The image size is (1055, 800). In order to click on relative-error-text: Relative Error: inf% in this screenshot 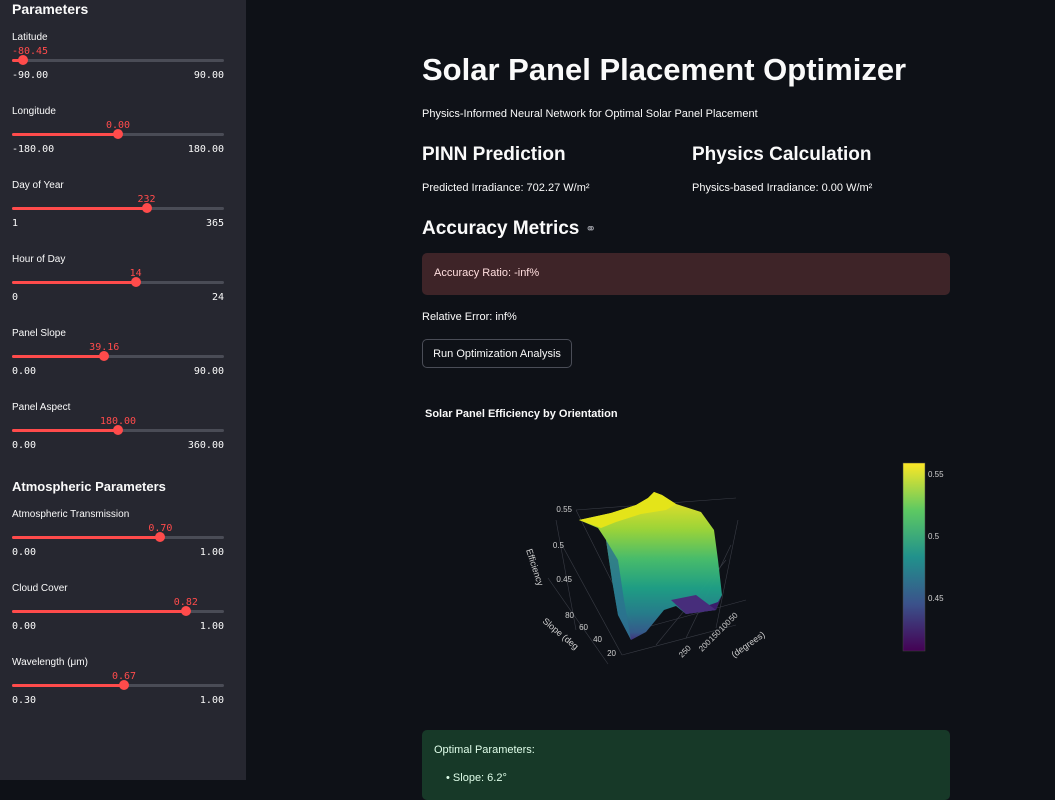, I will do `click(469, 317)`.